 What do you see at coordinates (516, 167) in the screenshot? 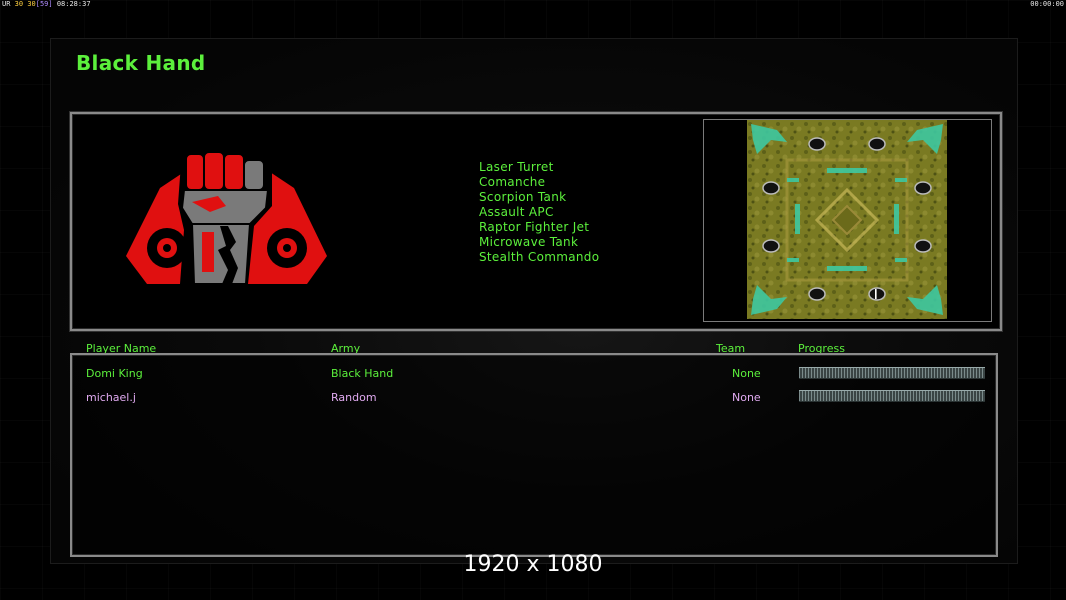
I see `unit-item: Laser Turret` at bounding box center [516, 167].